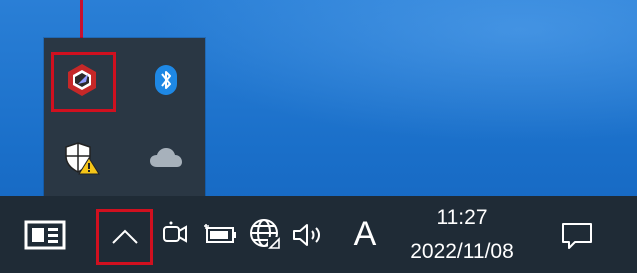 Image resolution: width=637 pixels, height=273 pixels. Describe the element at coordinates (124, 237) in the screenshot. I see `chevron-highlight-box` at that location.